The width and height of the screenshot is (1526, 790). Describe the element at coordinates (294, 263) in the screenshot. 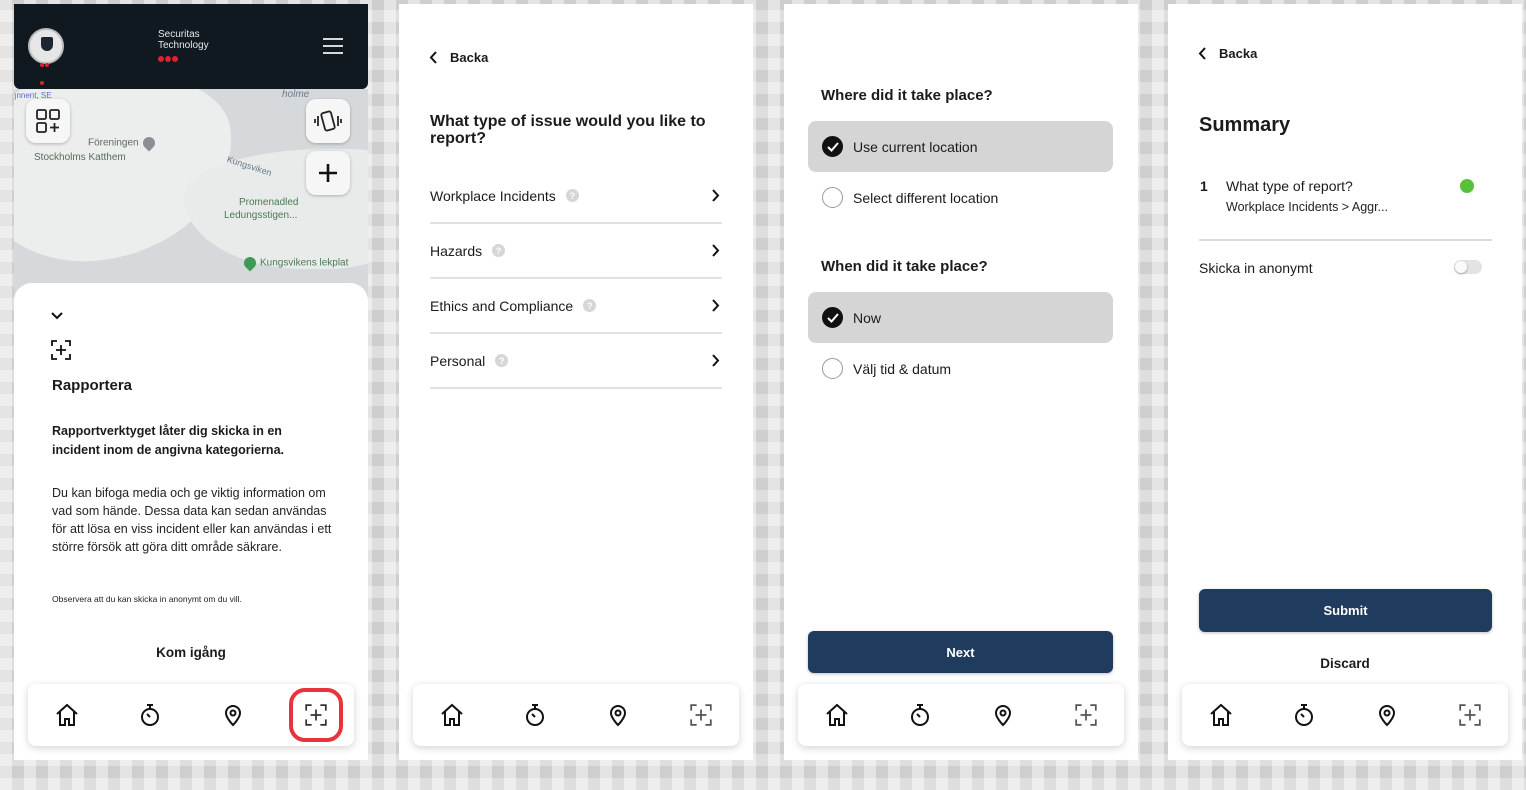

I see `map-label-lekplats: Kungsvikens lekplat` at that location.